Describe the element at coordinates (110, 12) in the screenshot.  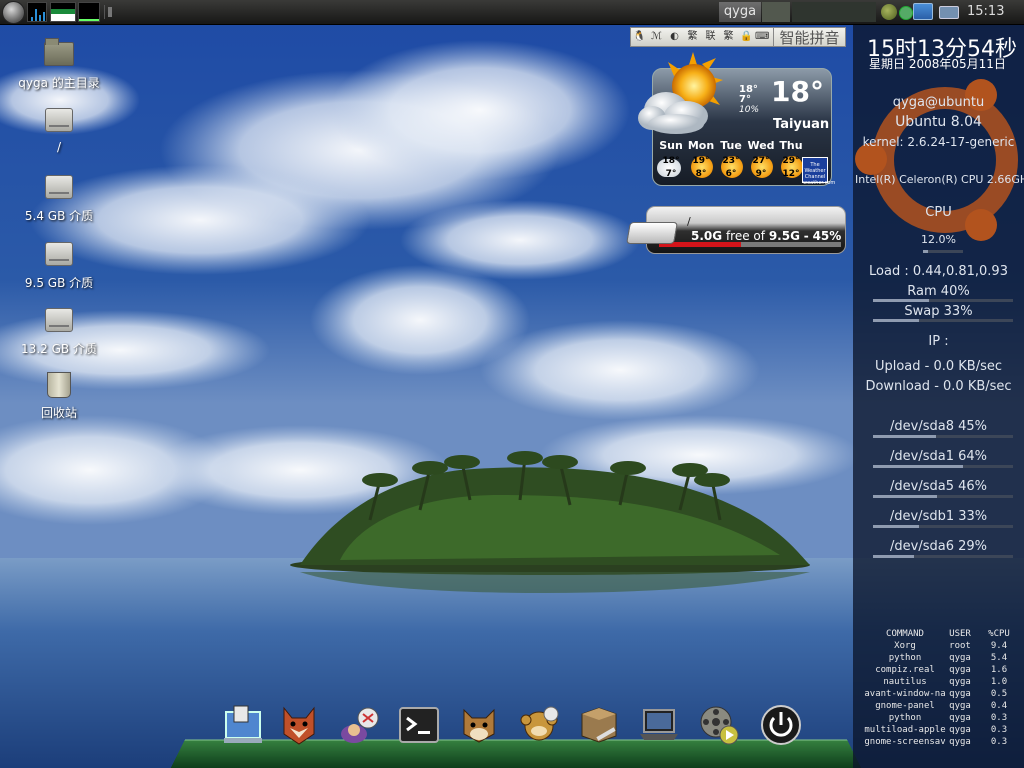
I see `drag-handle` at that location.